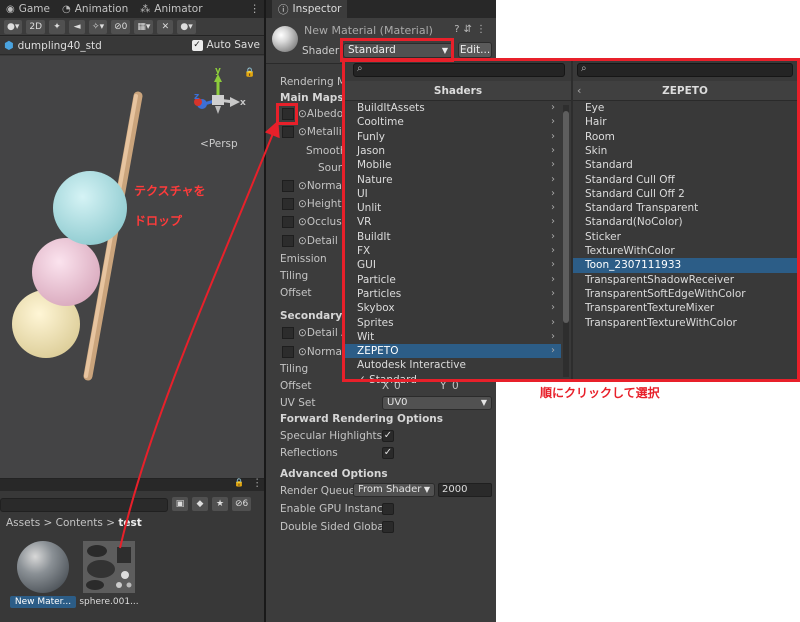 This screenshot has width=800, height=622. I want to click on project-search-input, so click(84, 505).